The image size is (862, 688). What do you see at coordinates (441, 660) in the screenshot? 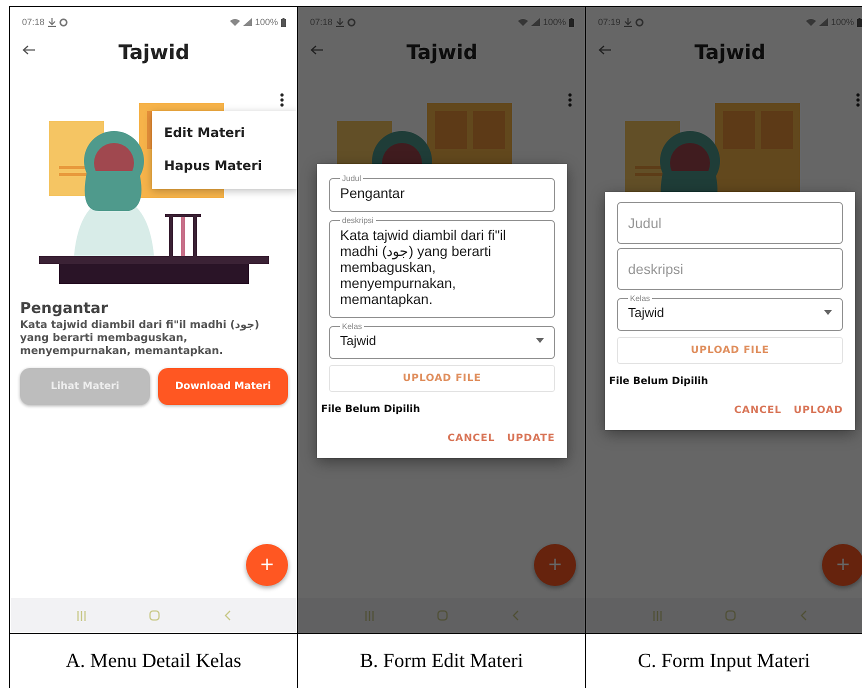
I see `figure-caption: B. Form Edit Materi` at bounding box center [441, 660].